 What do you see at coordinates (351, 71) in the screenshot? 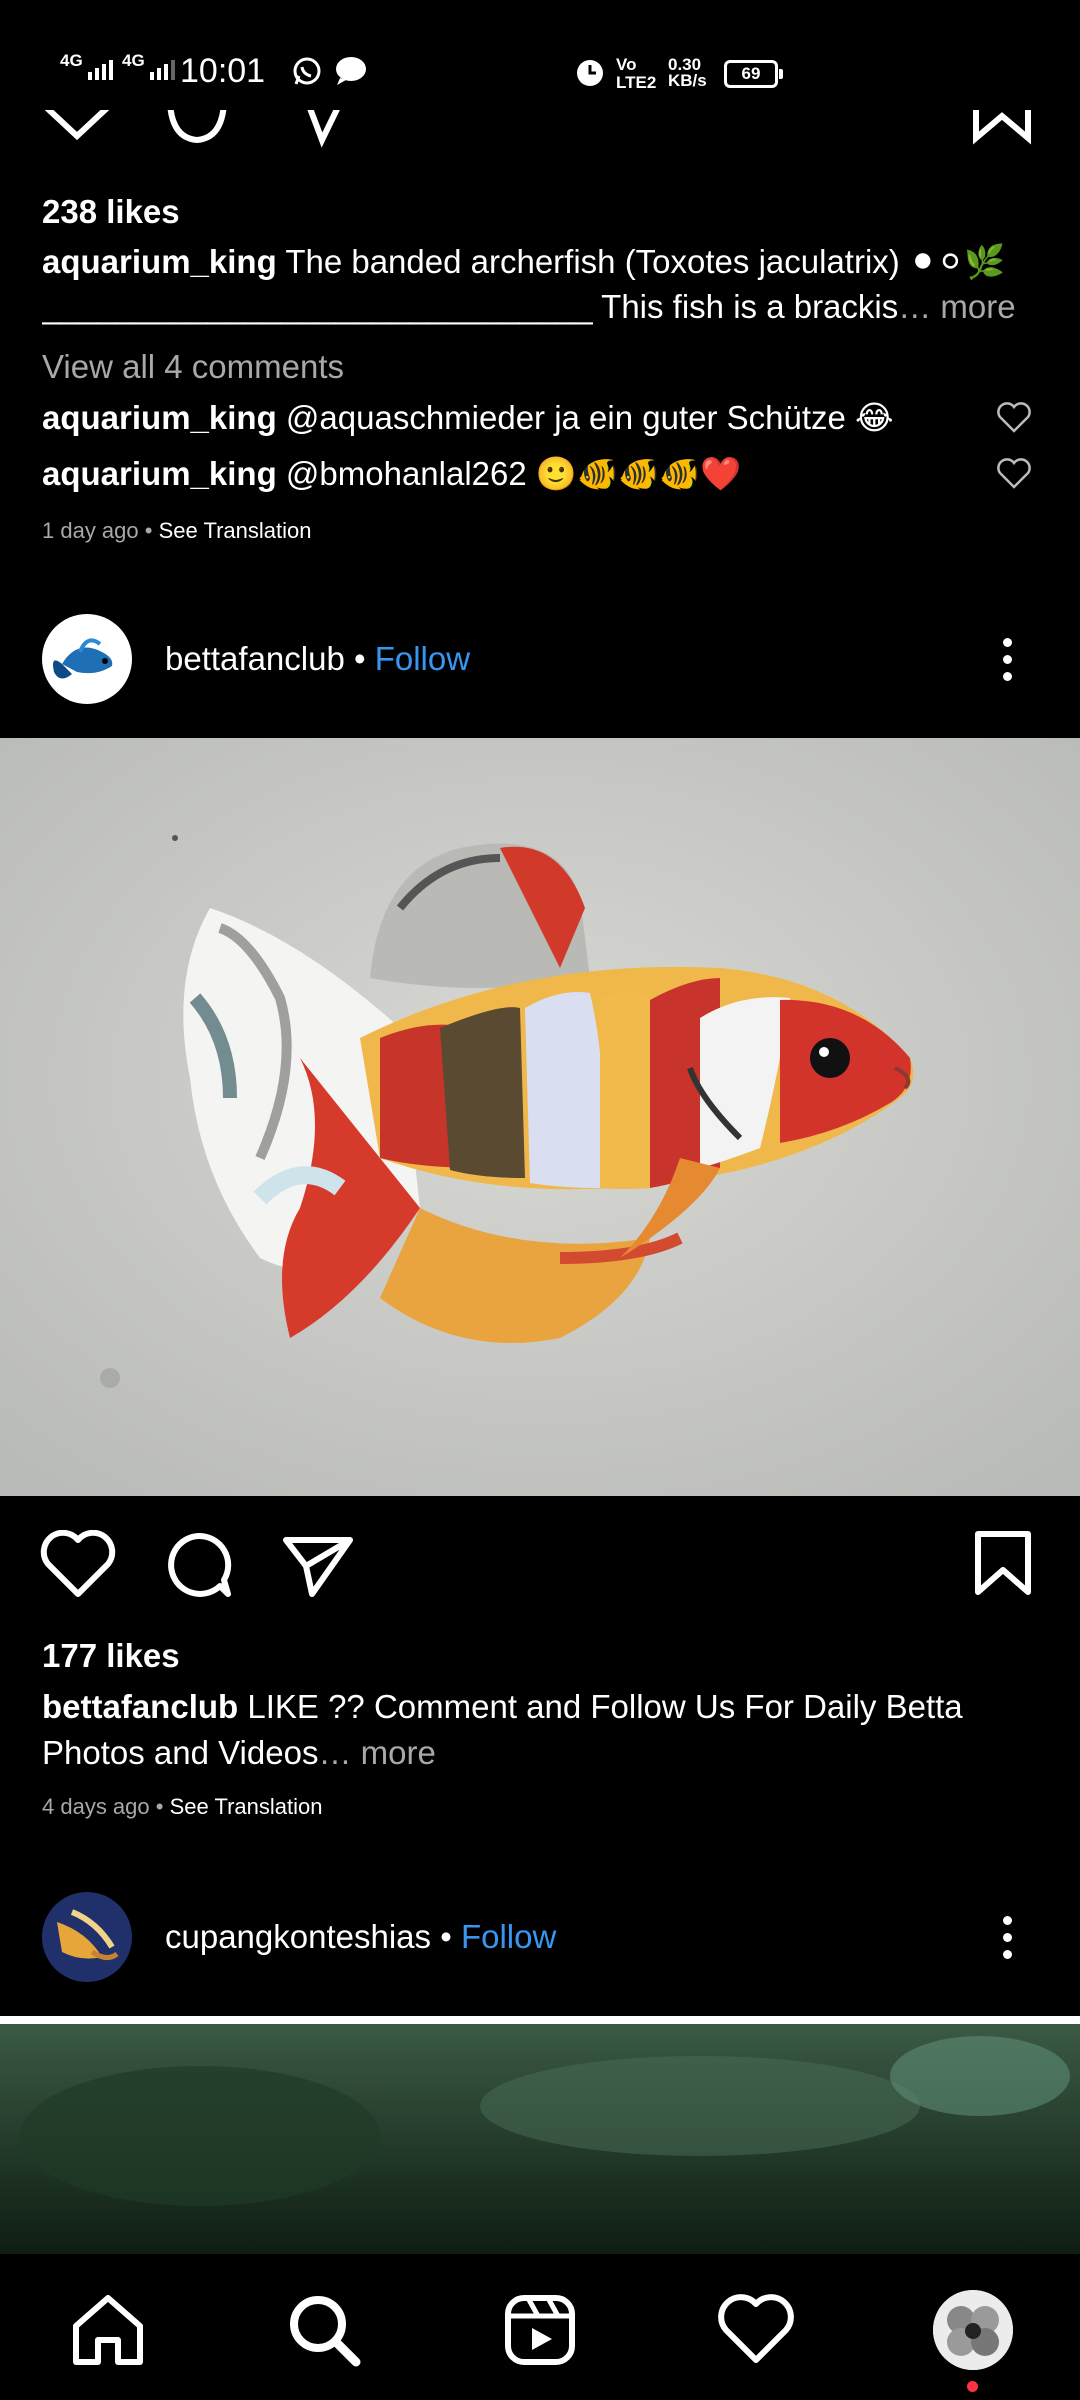
I see `message-icon` at bounding box center [351, 71].